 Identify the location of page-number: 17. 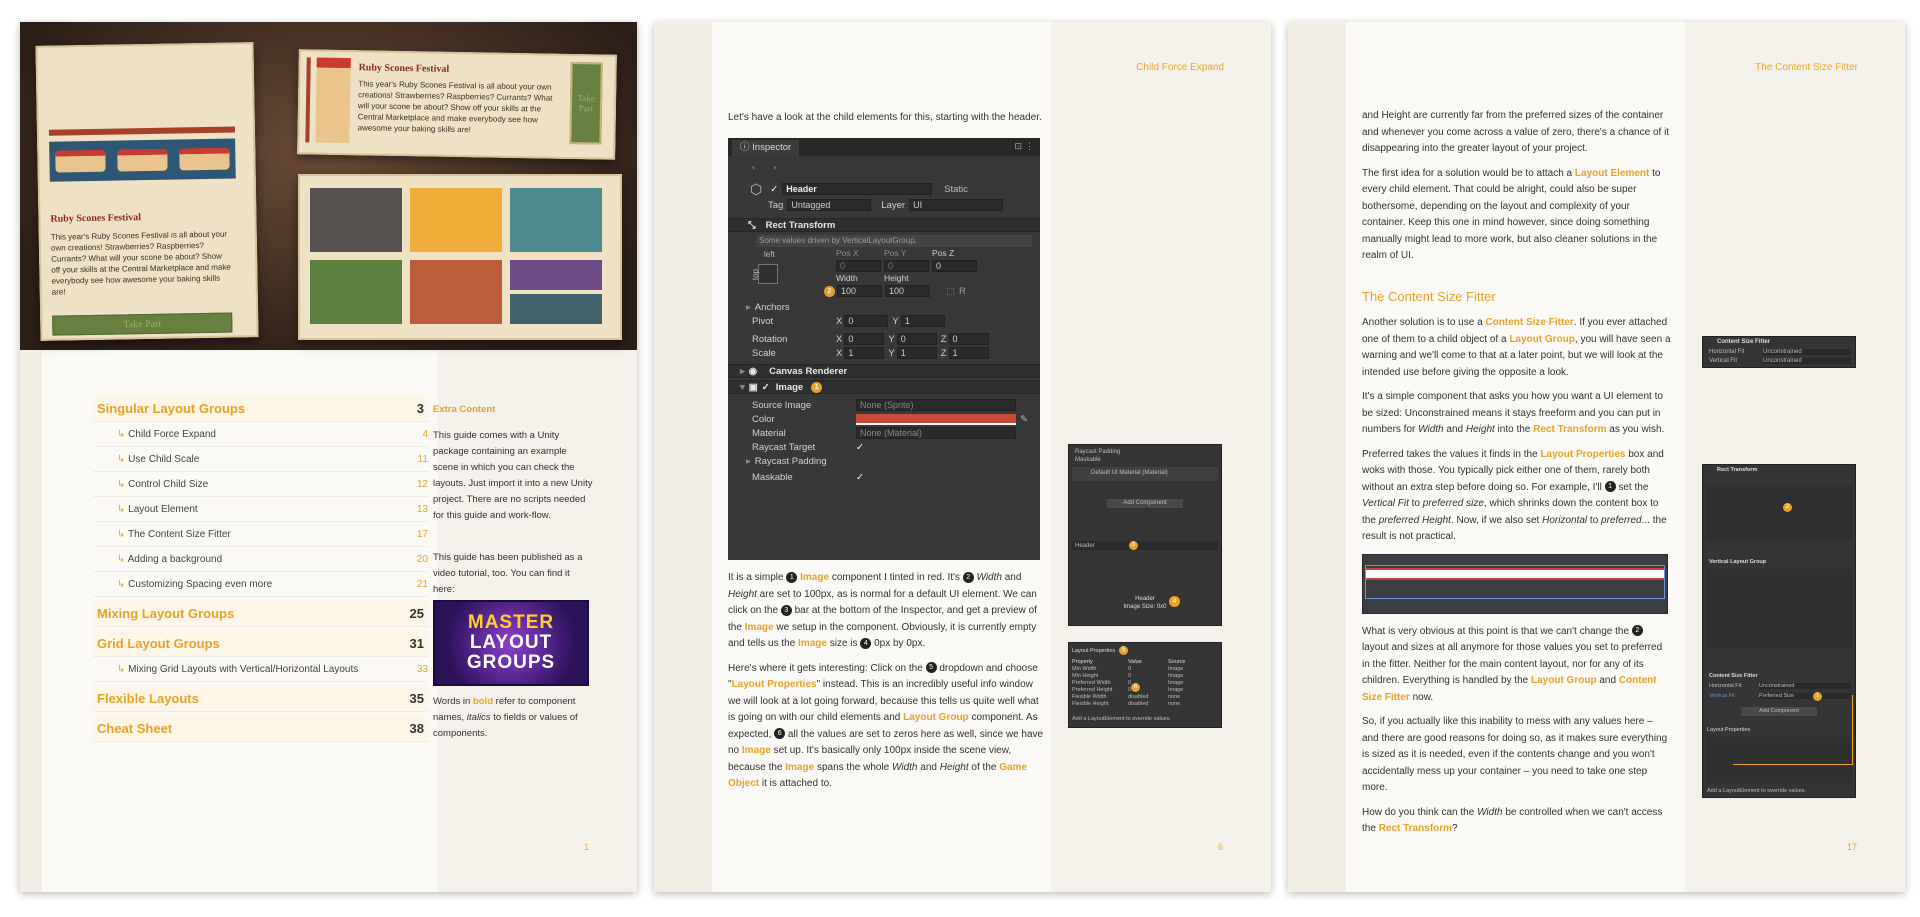
(1851, 847).